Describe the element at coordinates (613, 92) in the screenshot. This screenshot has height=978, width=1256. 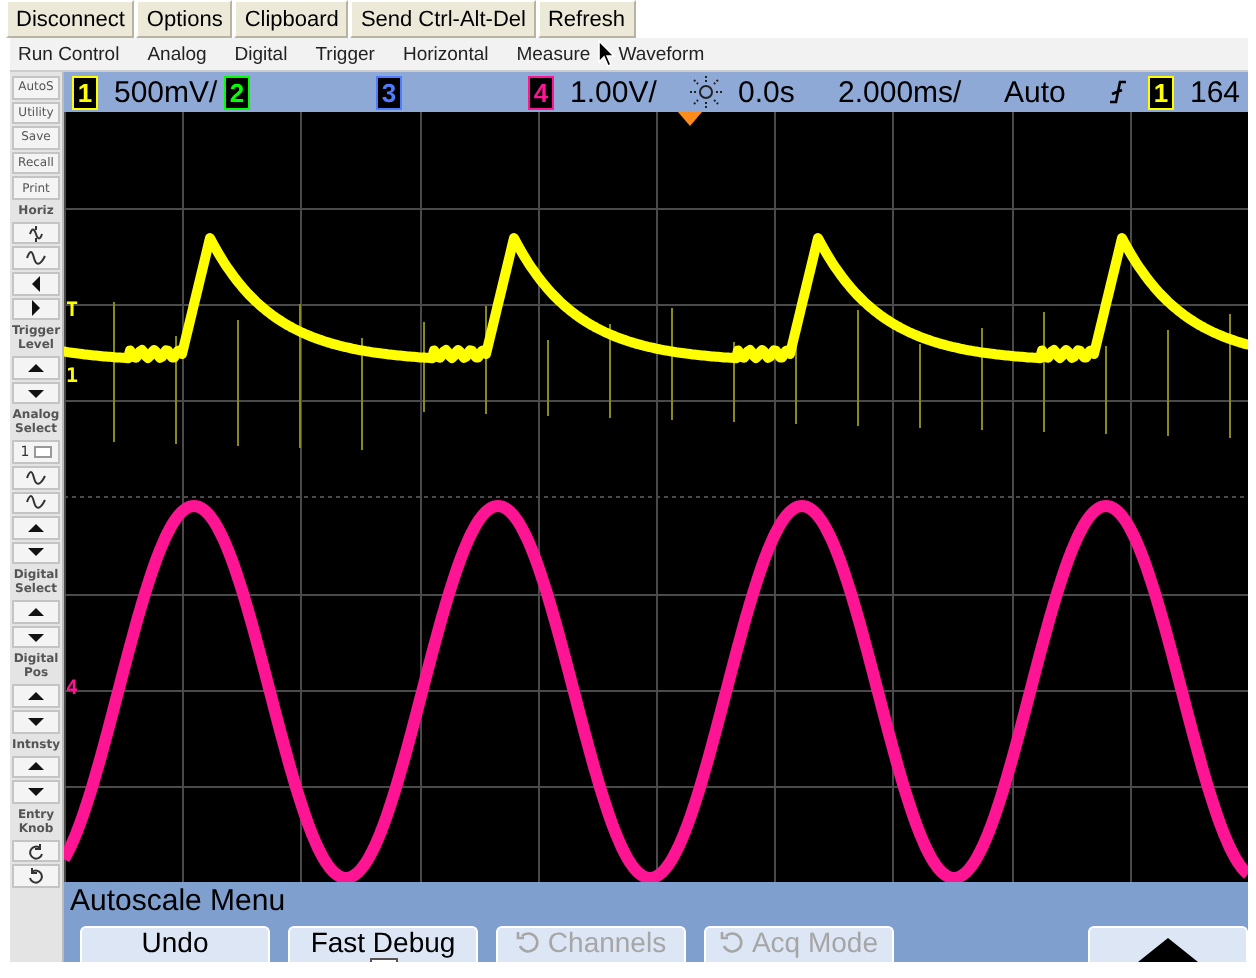
I see `channel-scale: 1.00V/` at that location.